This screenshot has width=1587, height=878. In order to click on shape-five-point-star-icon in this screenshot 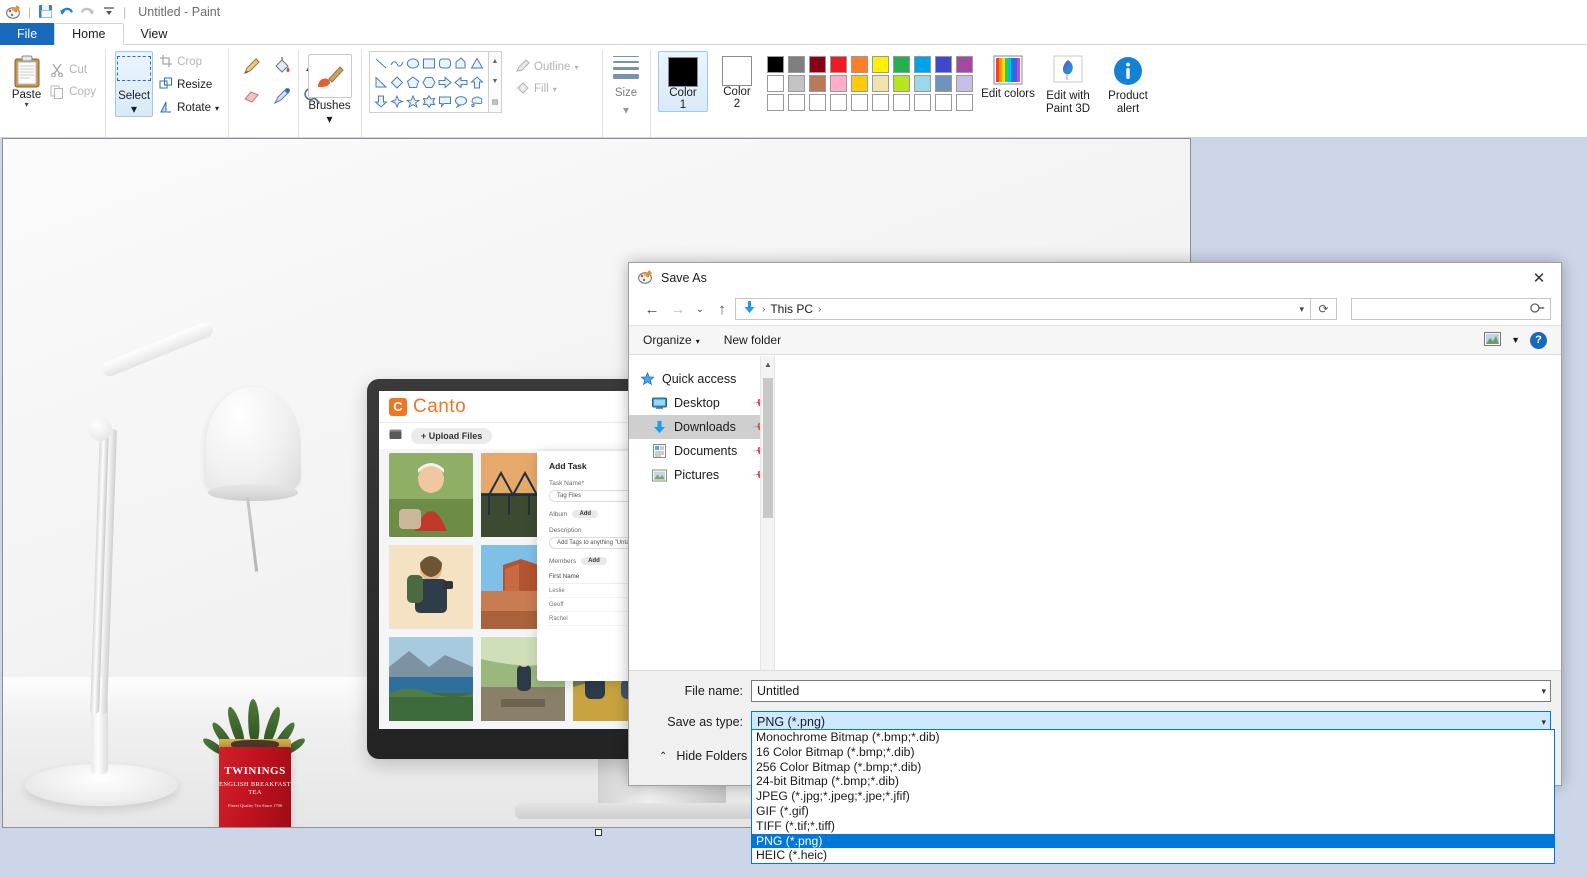, I will do `click(413, 101)`.